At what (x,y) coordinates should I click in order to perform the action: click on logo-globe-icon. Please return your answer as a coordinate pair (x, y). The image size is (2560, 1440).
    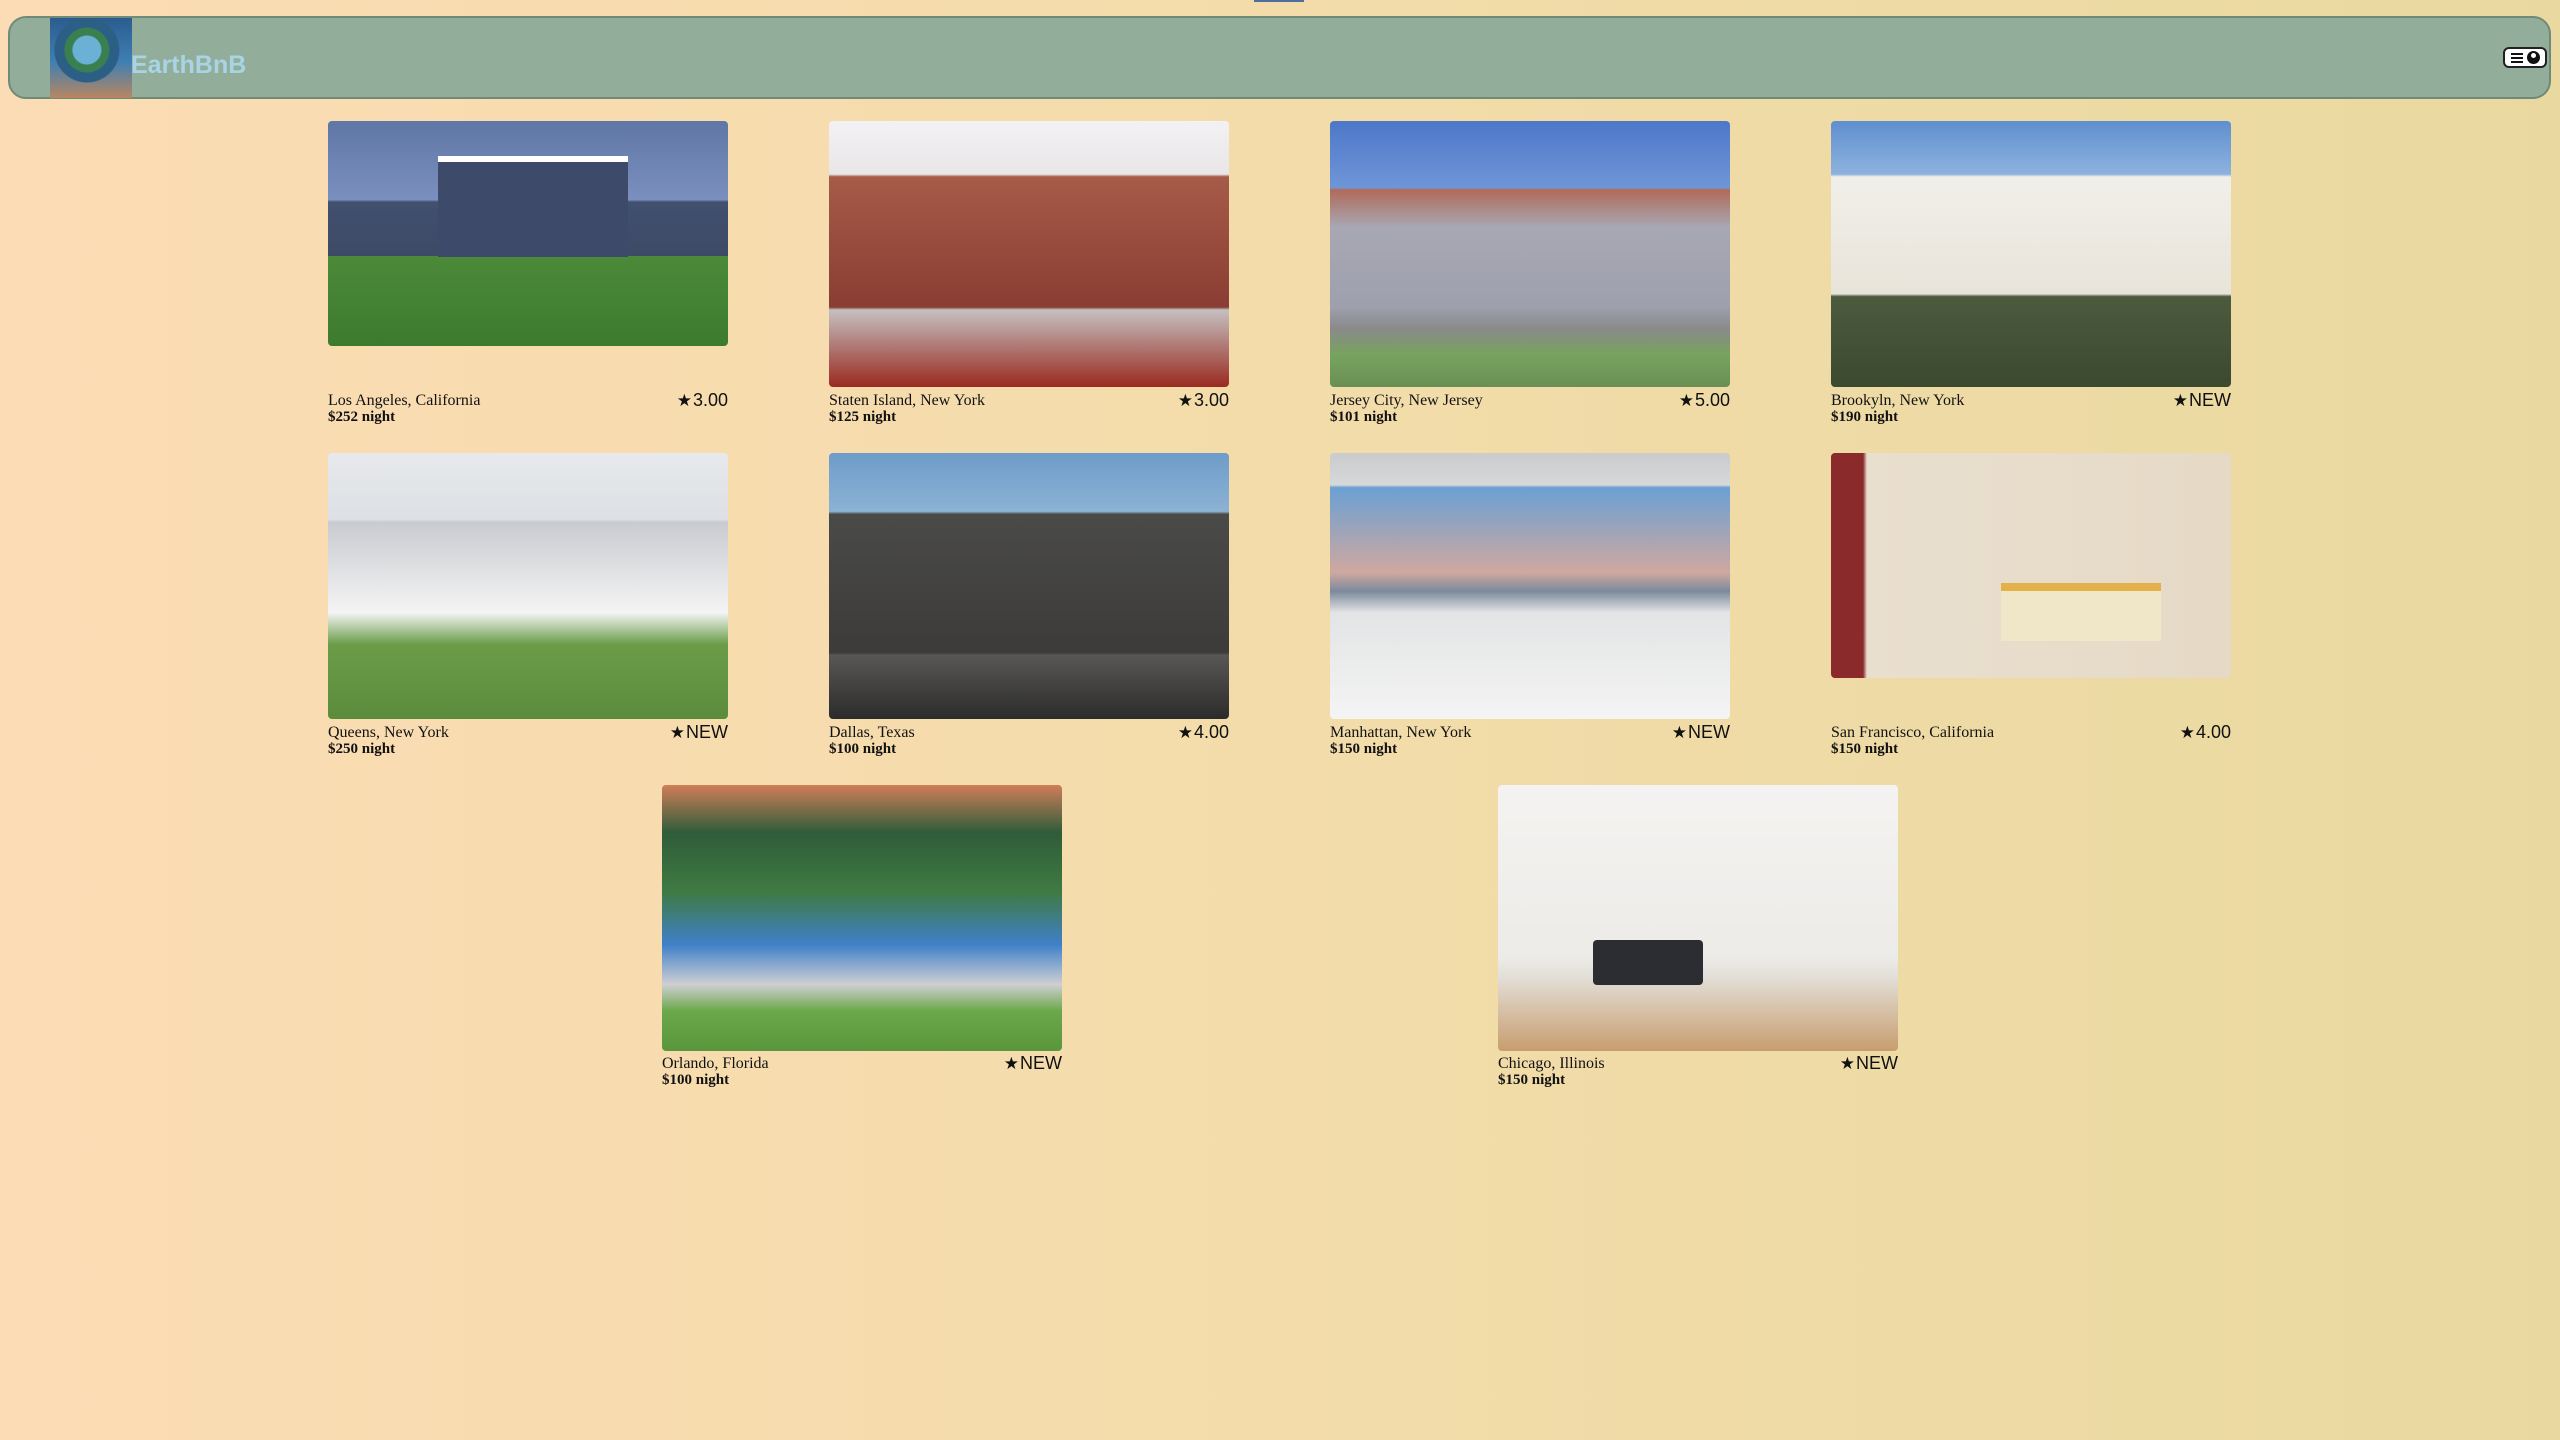
    Looking at the image, I should click on (91, 58).